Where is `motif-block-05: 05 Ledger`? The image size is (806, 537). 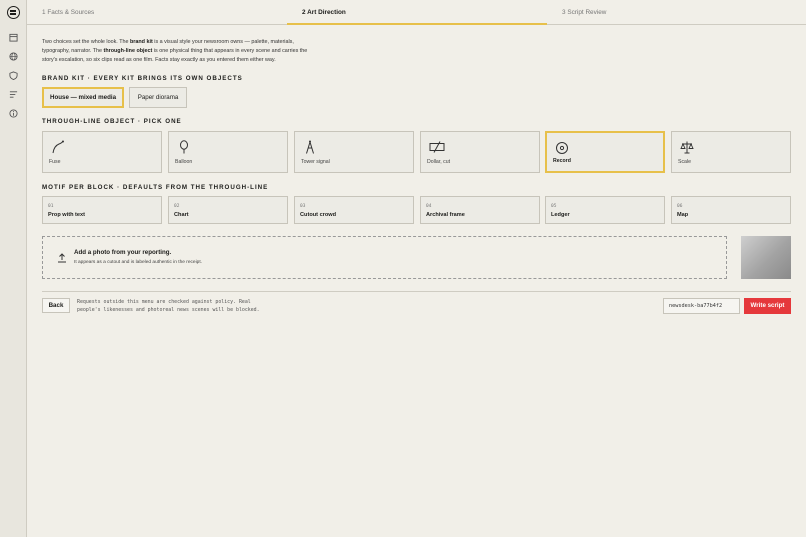
motif-block-05: 05 Ledger is located at coordinates (605, 210).